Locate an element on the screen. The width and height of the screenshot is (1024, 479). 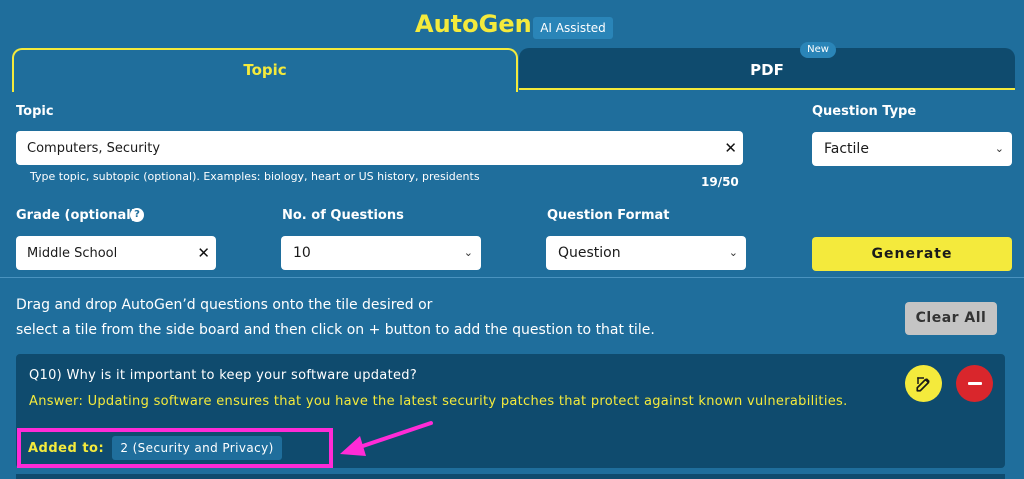
ai-assisted-badge: AI Assisted is located at coordinates (573, 28).